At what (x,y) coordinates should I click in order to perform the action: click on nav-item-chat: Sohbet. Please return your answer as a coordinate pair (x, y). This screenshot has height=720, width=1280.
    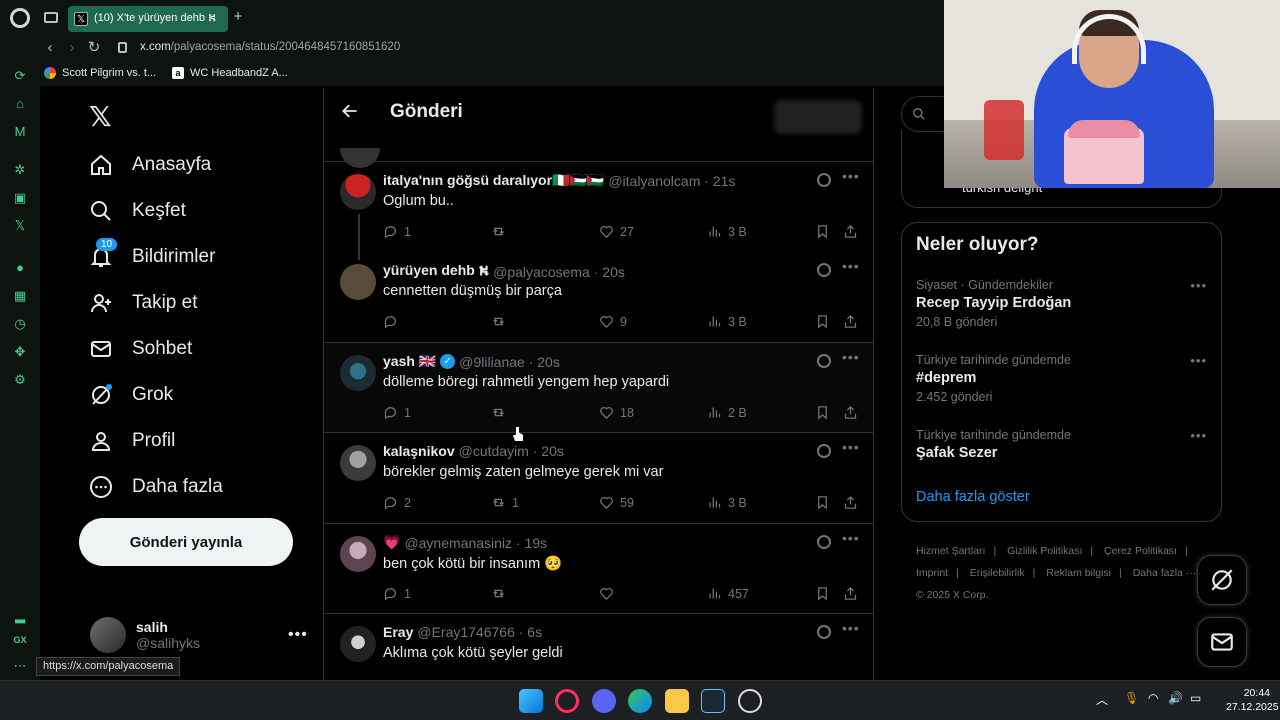
    Looking at the image, I should click on (140, 349).